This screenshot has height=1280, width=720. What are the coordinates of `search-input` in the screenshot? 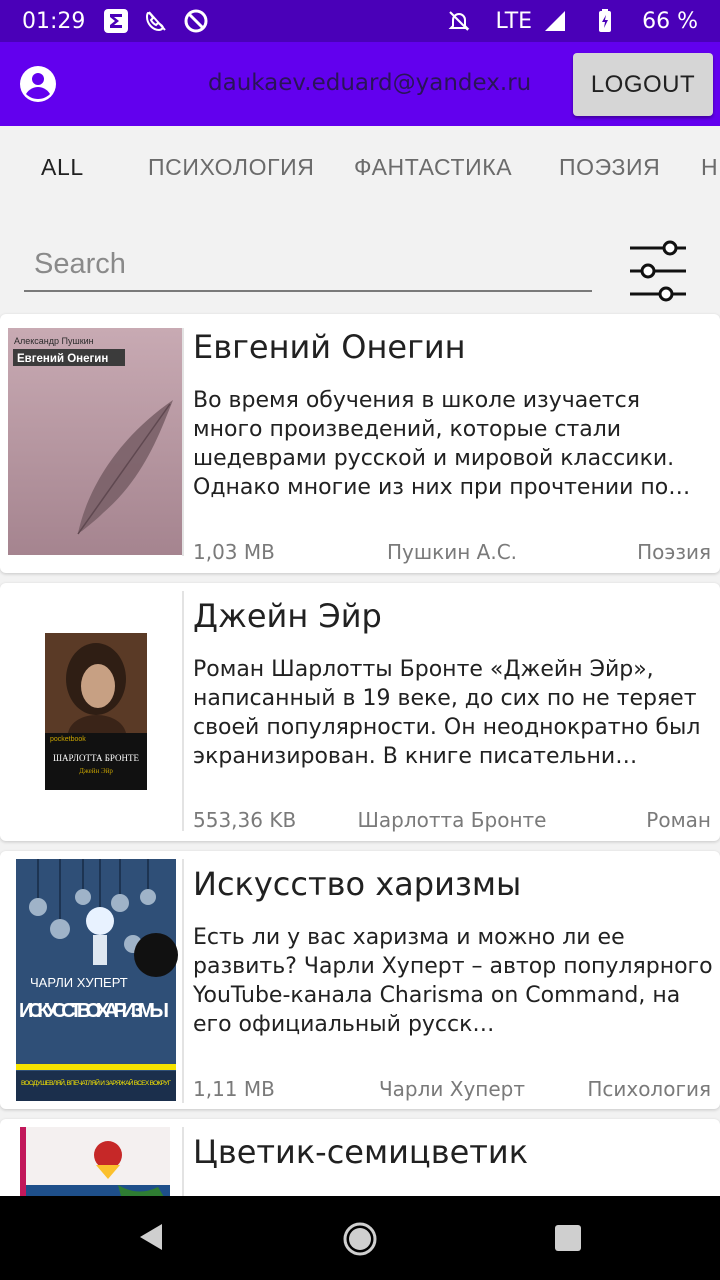 It's located at (308, 264).